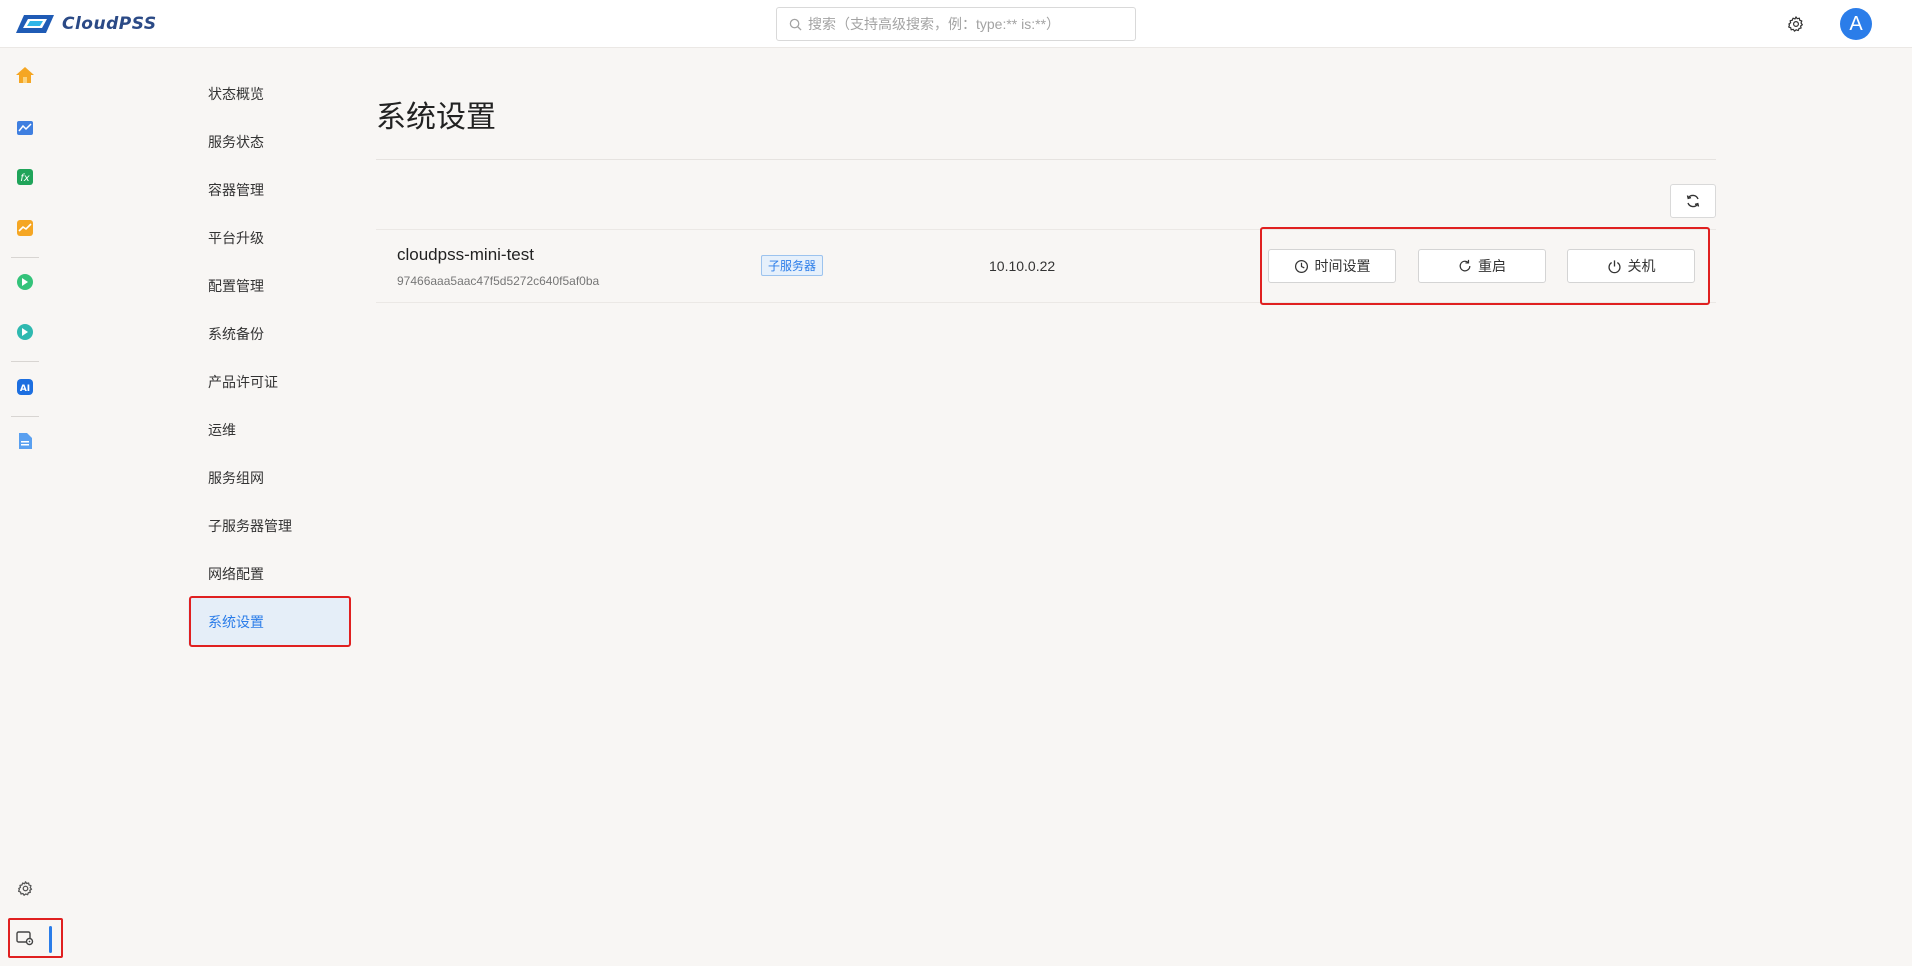 The image size is (1912, 966). I want to click on shutdown-label: 关机, so click(1641, 266).